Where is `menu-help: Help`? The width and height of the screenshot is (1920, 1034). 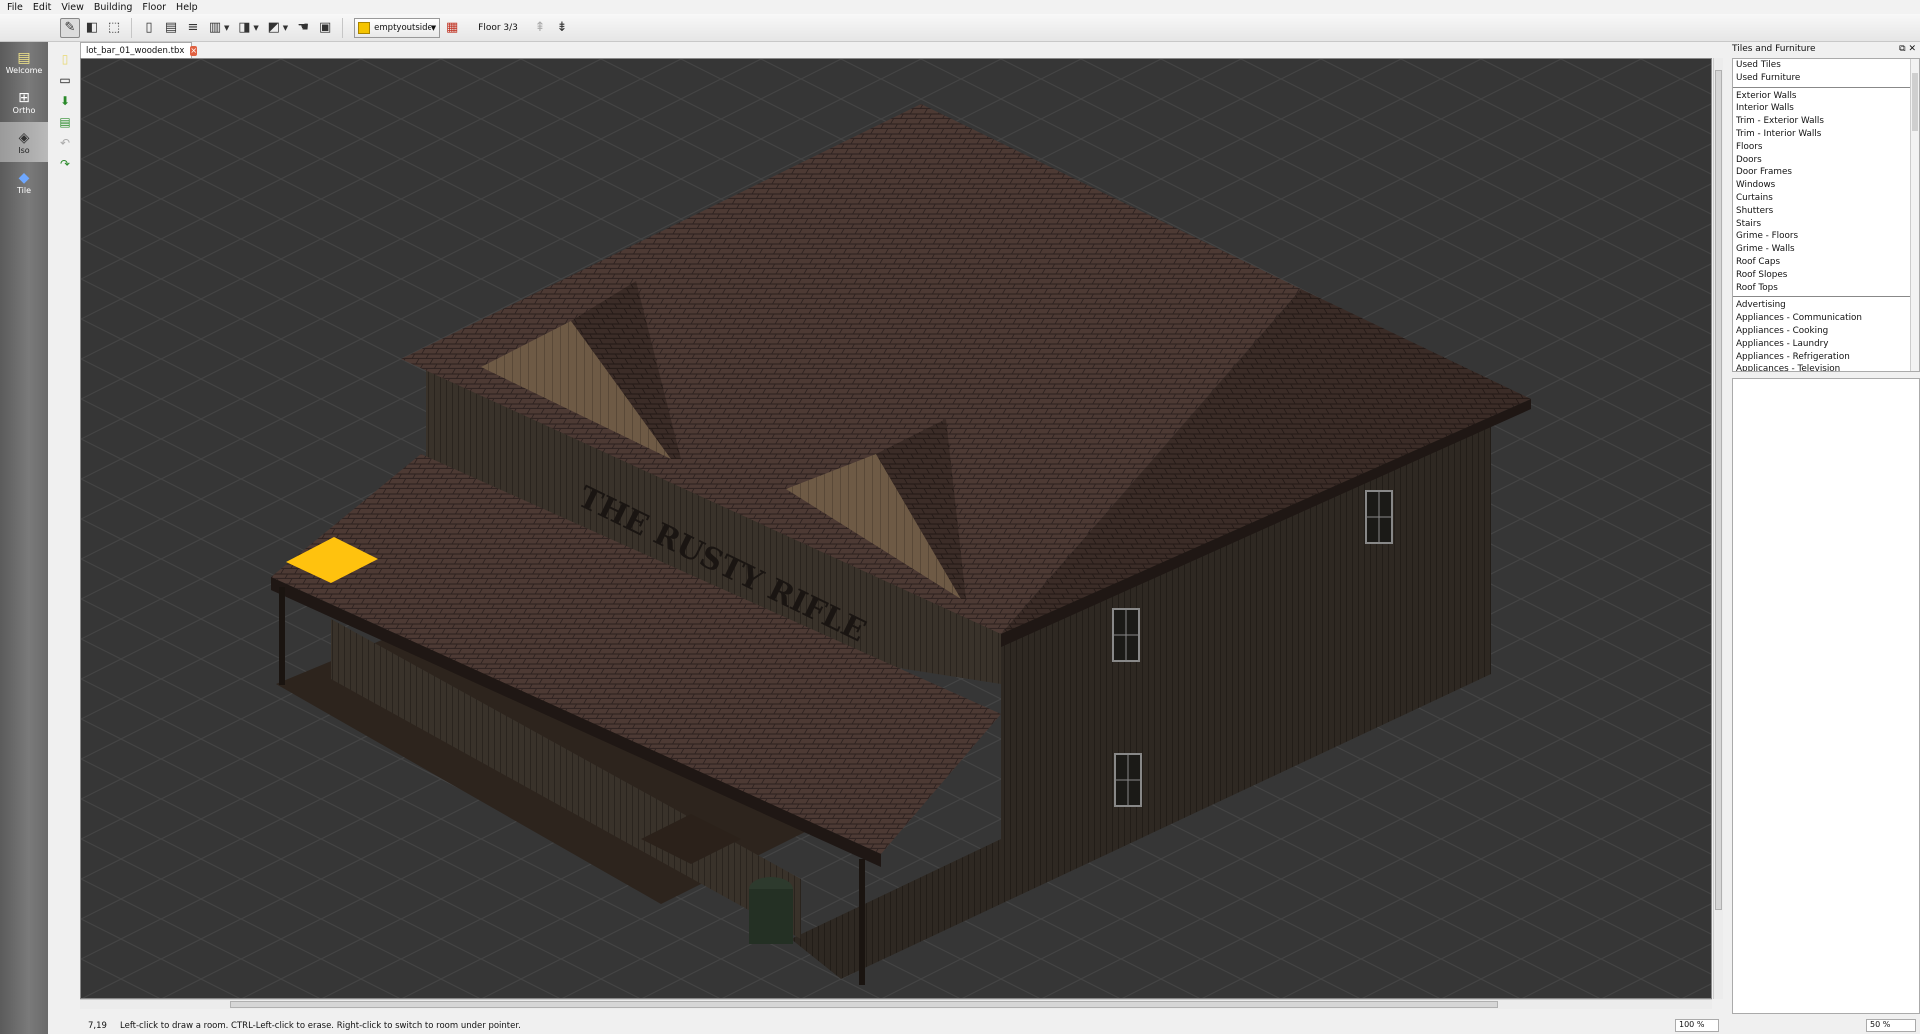 menu-help: Help is located at coordinates (189, 7).